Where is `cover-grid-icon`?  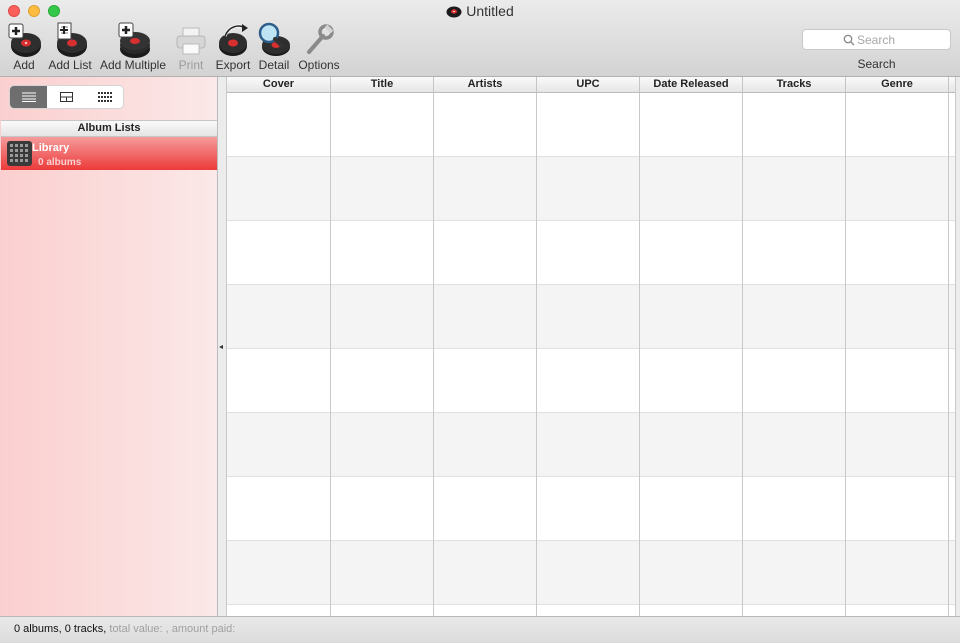
cover-grid-icon is located at coordinates (104, 97).